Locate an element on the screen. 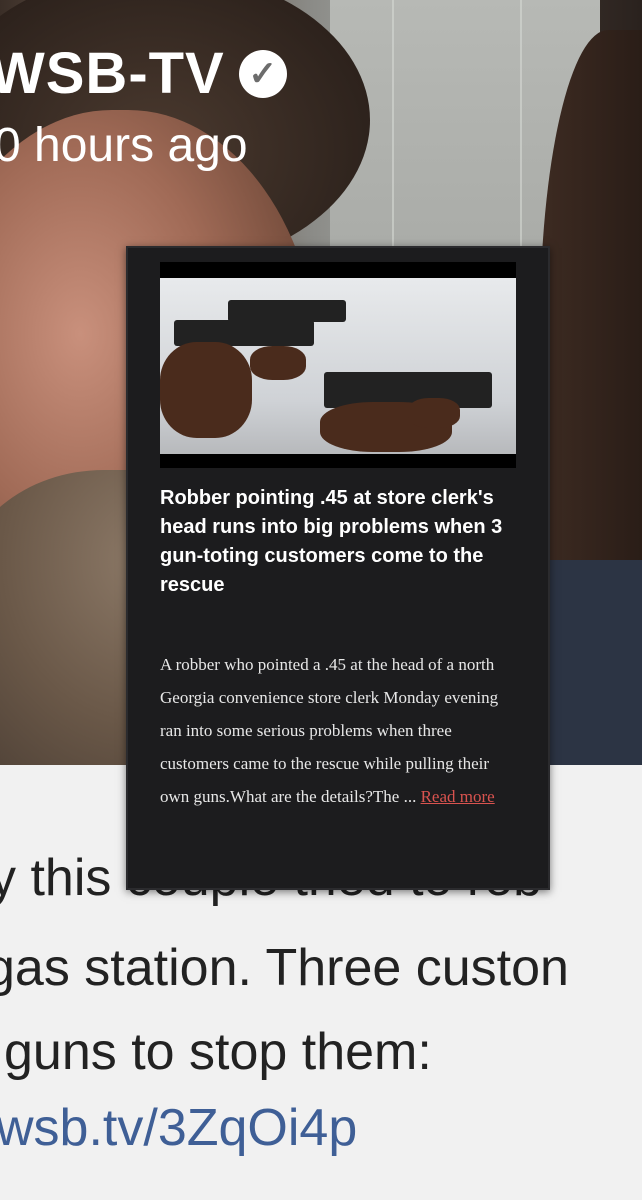  profile-name: WSB-TV is located at coordinates (112, 73).